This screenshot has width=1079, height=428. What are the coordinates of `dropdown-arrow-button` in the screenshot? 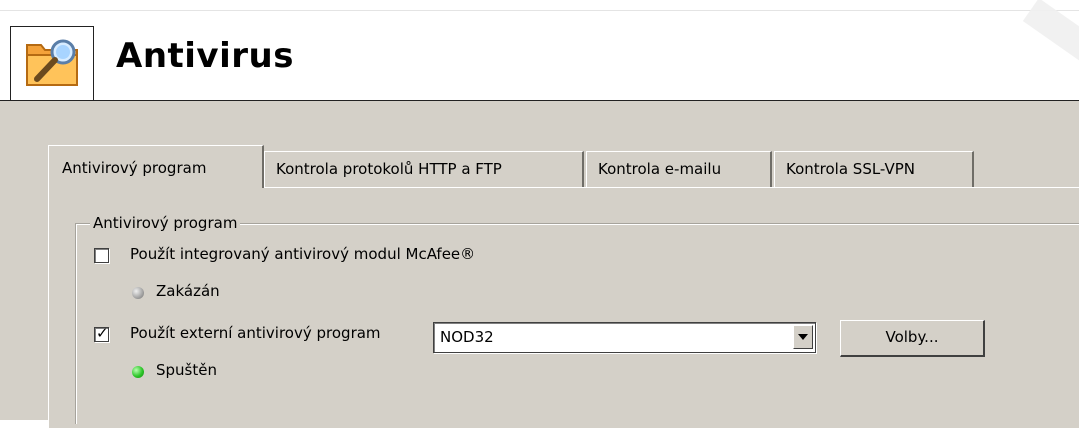 It's located at (803, 337).